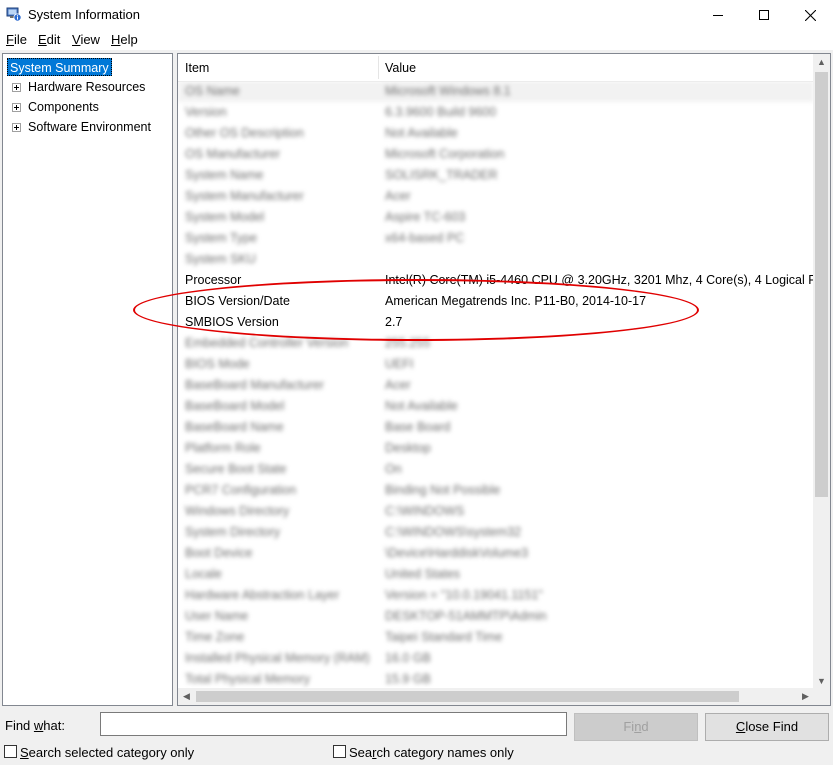 This screenshot has height=765, width=833. Describe the element at coordinates (237, 511) in the screenshot. I see `row-item: Windows Directory` at that location.